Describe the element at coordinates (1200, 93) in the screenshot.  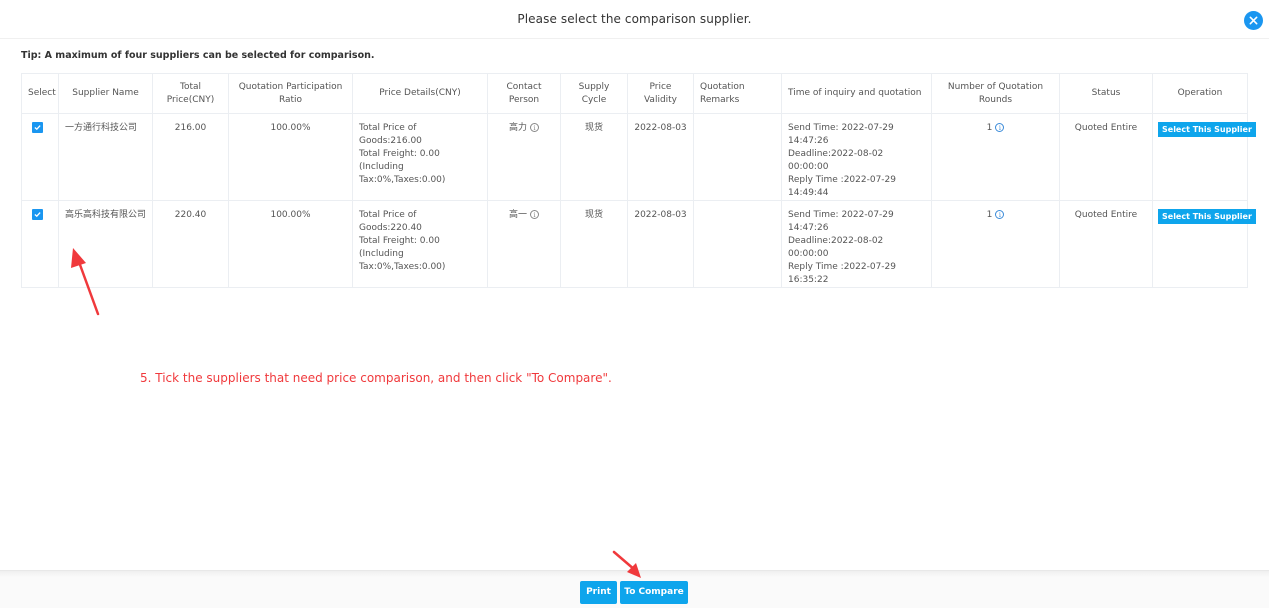
I see `header-operation: Operation` at that location.